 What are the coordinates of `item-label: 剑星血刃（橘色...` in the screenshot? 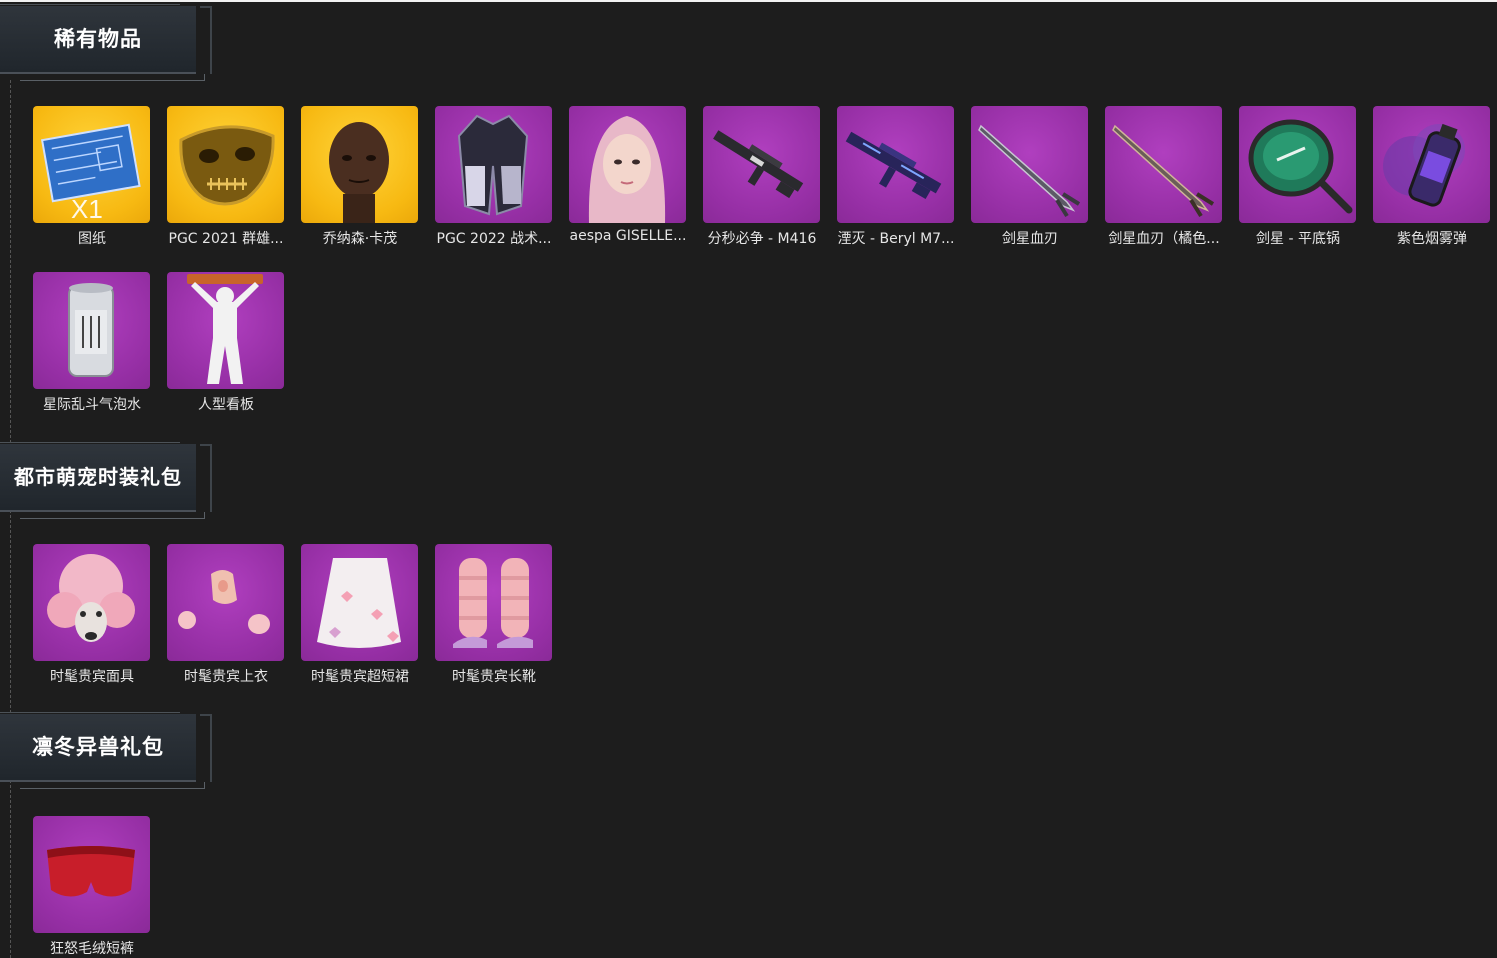 It's located at (1164, 239).